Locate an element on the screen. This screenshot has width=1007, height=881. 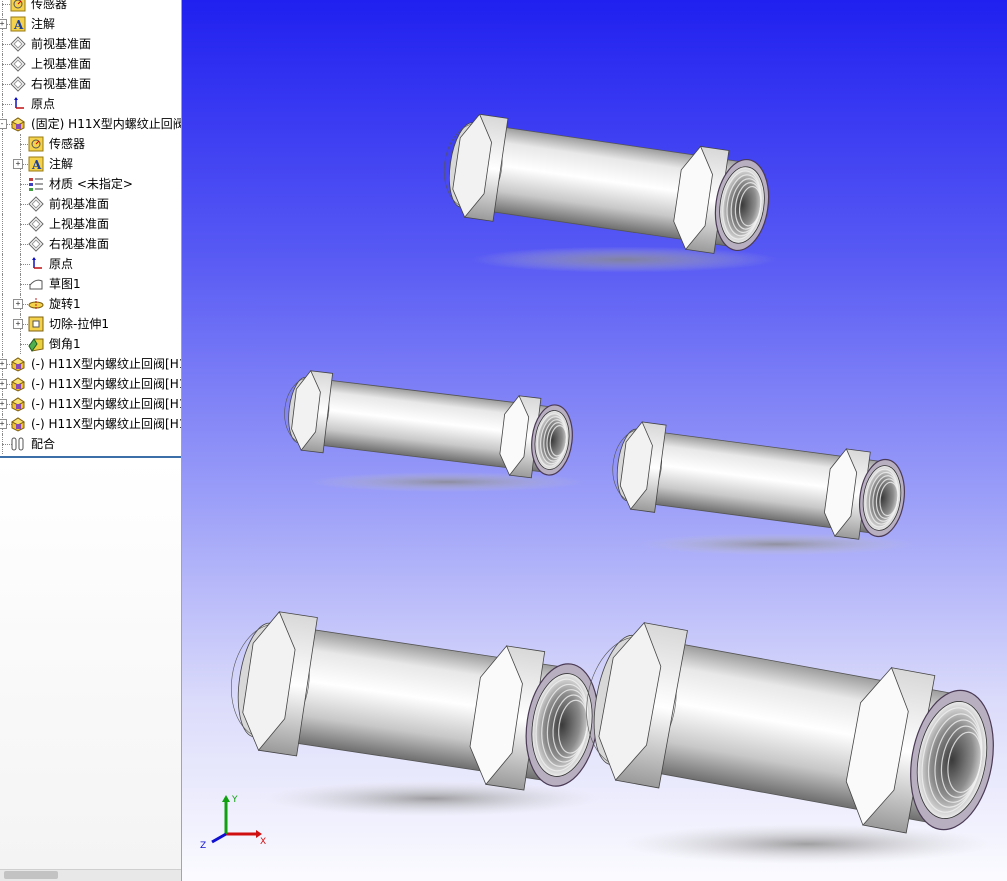
tree-item-label: 材质 <未指定> is located at coordinates (91, 184).